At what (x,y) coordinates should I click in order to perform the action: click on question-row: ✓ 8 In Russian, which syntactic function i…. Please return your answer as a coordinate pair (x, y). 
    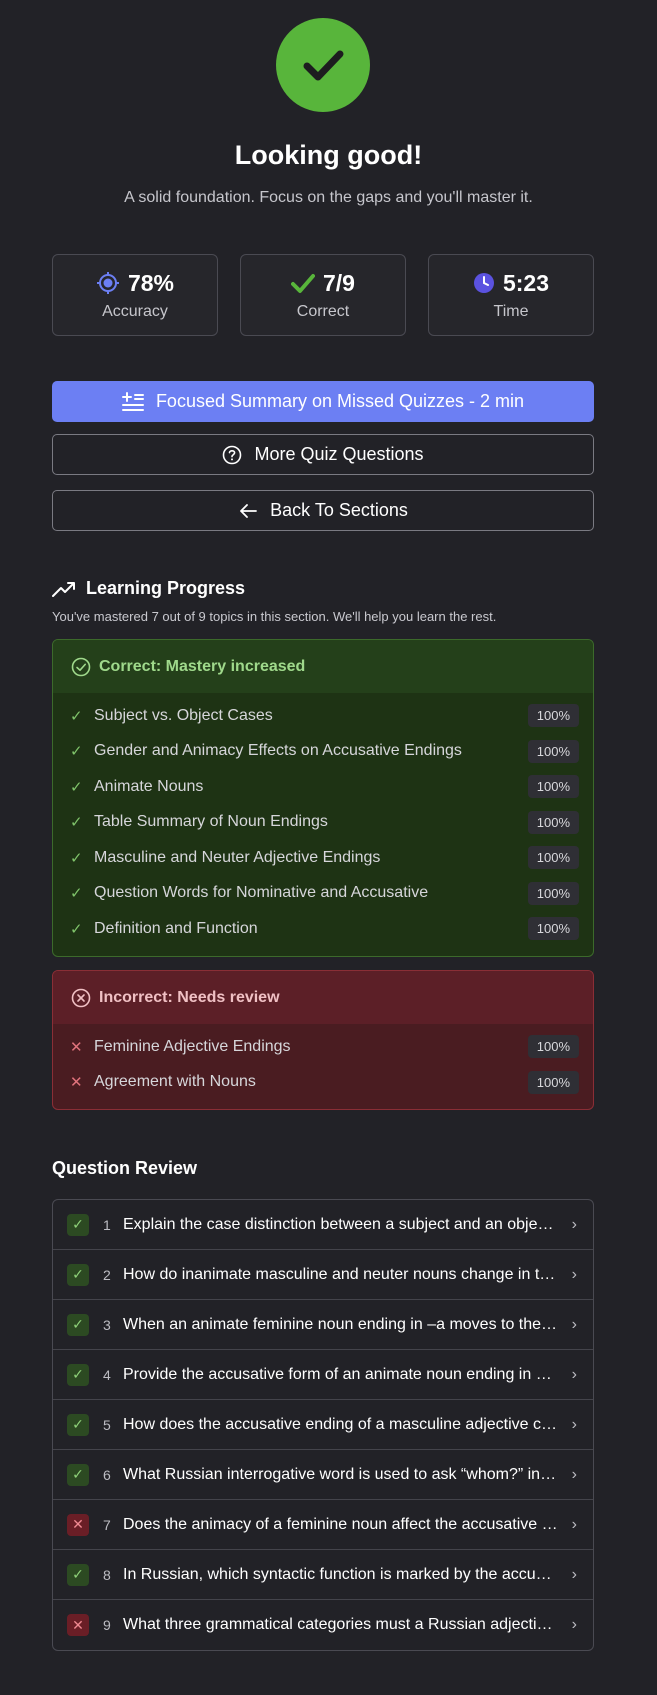
    Looking at the image, I should click on (323, 1575).